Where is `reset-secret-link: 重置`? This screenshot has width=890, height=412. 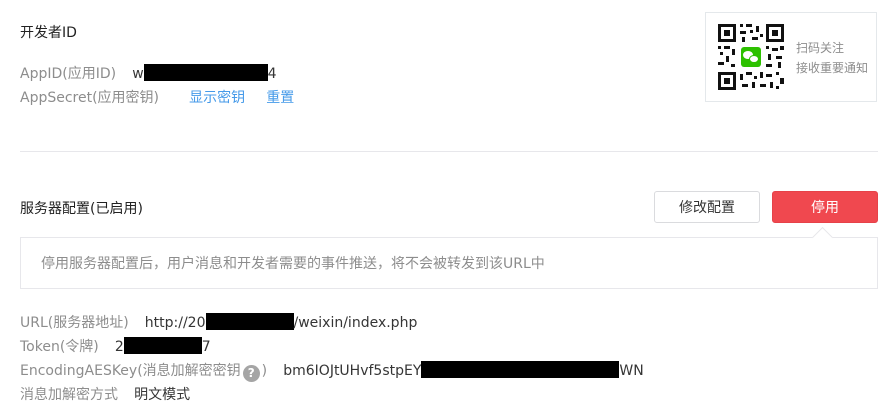
reset-secret-link: 重置 is located at coordinates (280, 98).